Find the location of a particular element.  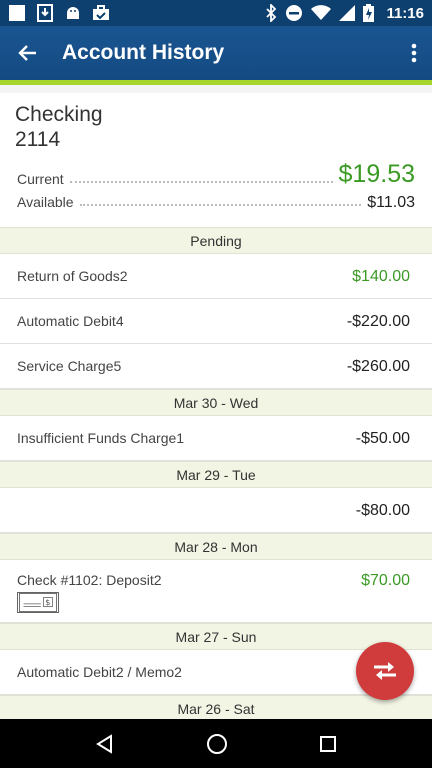

transaction-row: Automatic Debit4 -$220.00 is located at coordinates (216, 321).